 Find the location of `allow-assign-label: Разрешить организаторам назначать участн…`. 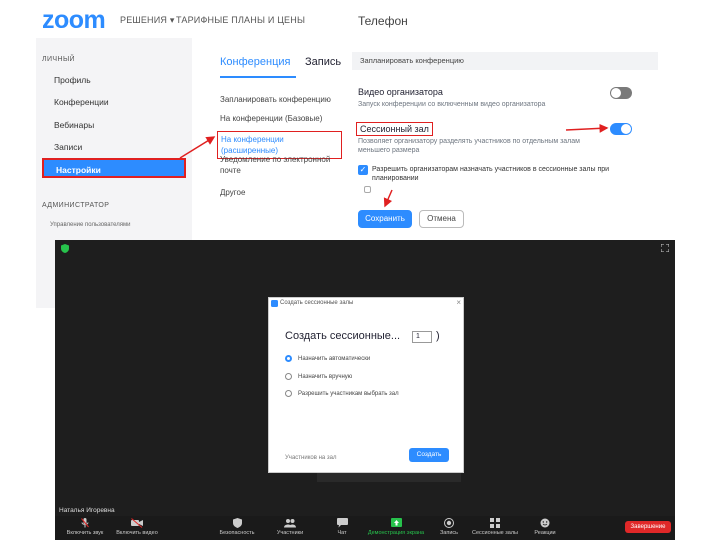

allow-assign-label: Разрешить организаторам назначать участн… is located at coordinates (491, 174).